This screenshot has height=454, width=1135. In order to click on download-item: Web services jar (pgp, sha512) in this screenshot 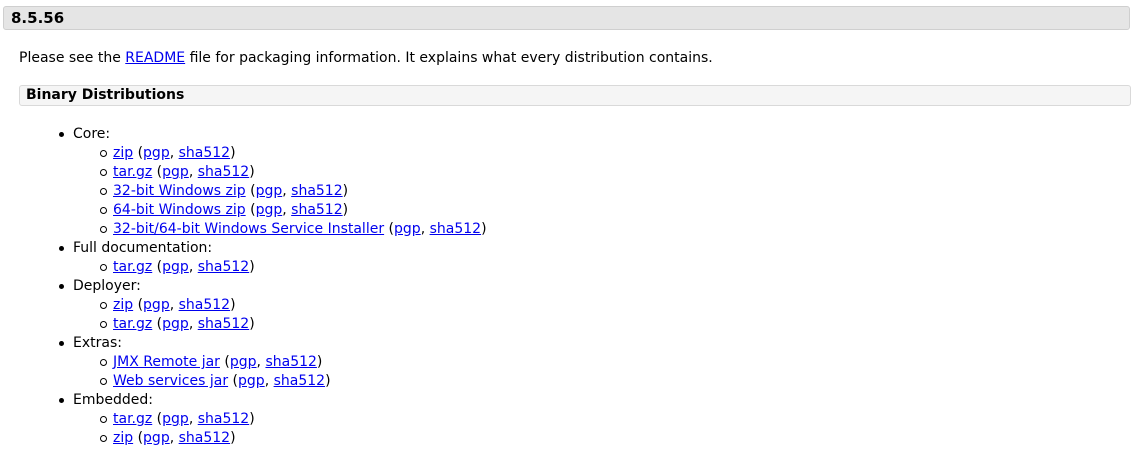, I will do `click(293, 381)`.